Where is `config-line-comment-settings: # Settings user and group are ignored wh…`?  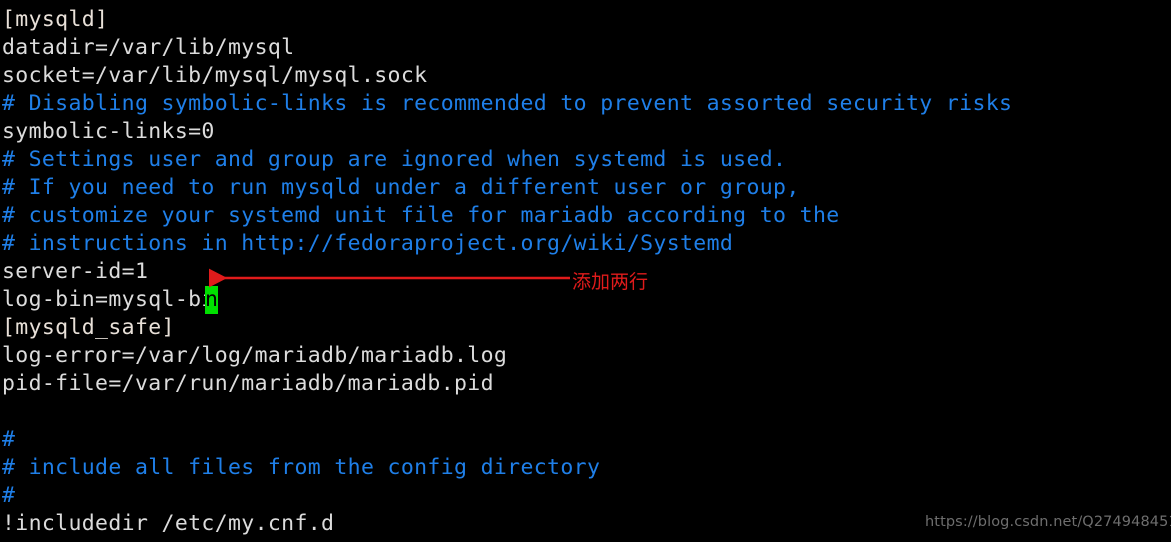
config-line-comment-settings: # Settings user and group are ignored wh… is located at coordinates (394, 159).